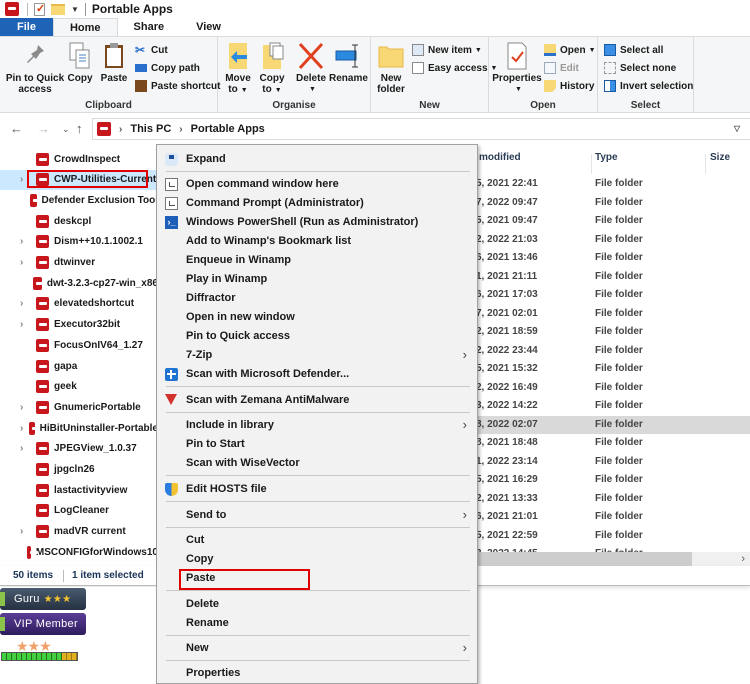 The height and width of the screenshot is (684, 750). Describe the element at coordinates (75, 9) in the screenshot. I see `customize-quick-access-dropdown: ▼` at that location.